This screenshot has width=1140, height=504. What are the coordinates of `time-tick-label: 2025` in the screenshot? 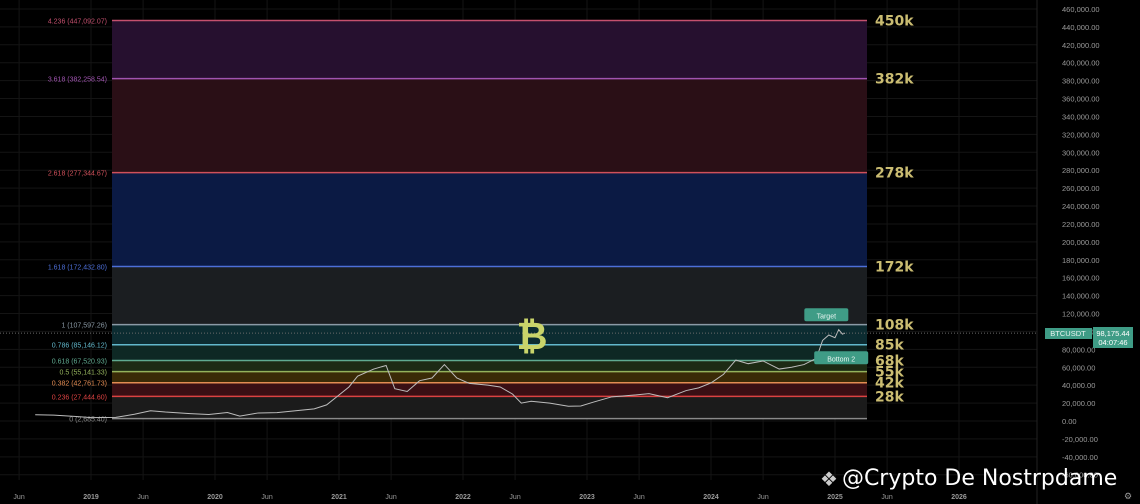 It's located at (835, 497).